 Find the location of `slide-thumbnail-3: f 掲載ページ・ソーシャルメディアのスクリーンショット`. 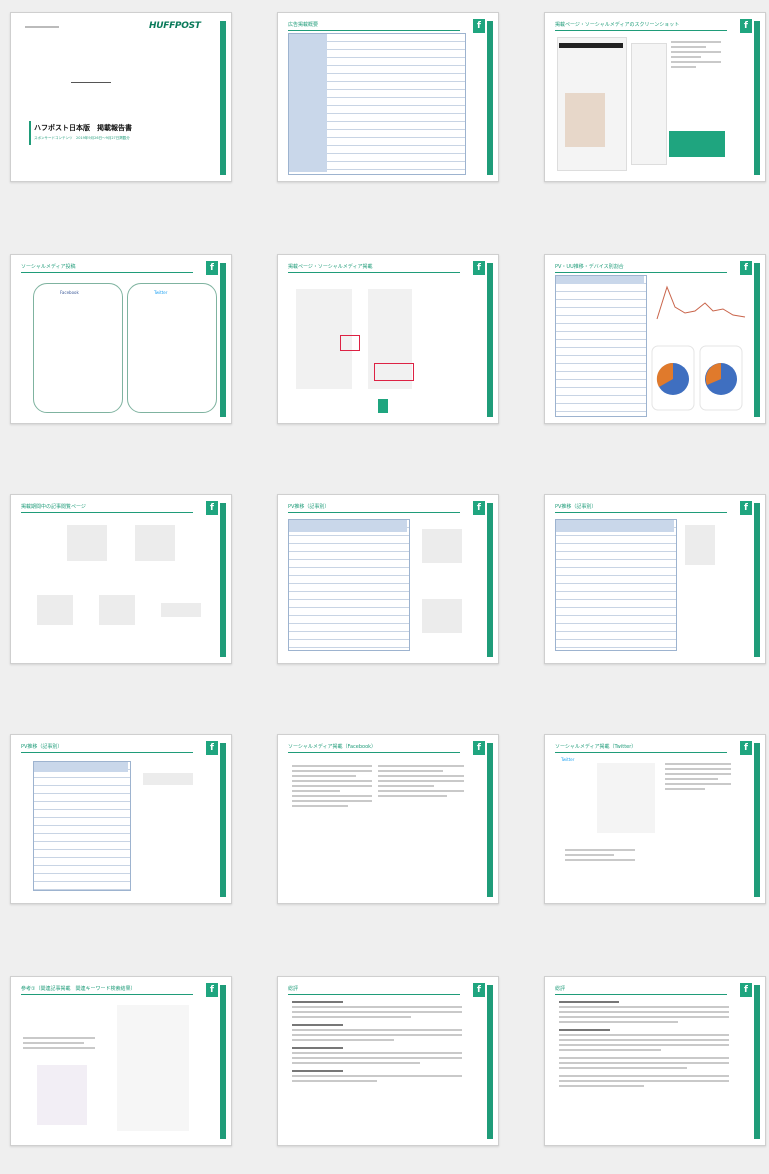

slide-thumbnail-3: f 掲載ページ・ソーシャルメディアのスクリーンショット is located at coordinates (655, 97).